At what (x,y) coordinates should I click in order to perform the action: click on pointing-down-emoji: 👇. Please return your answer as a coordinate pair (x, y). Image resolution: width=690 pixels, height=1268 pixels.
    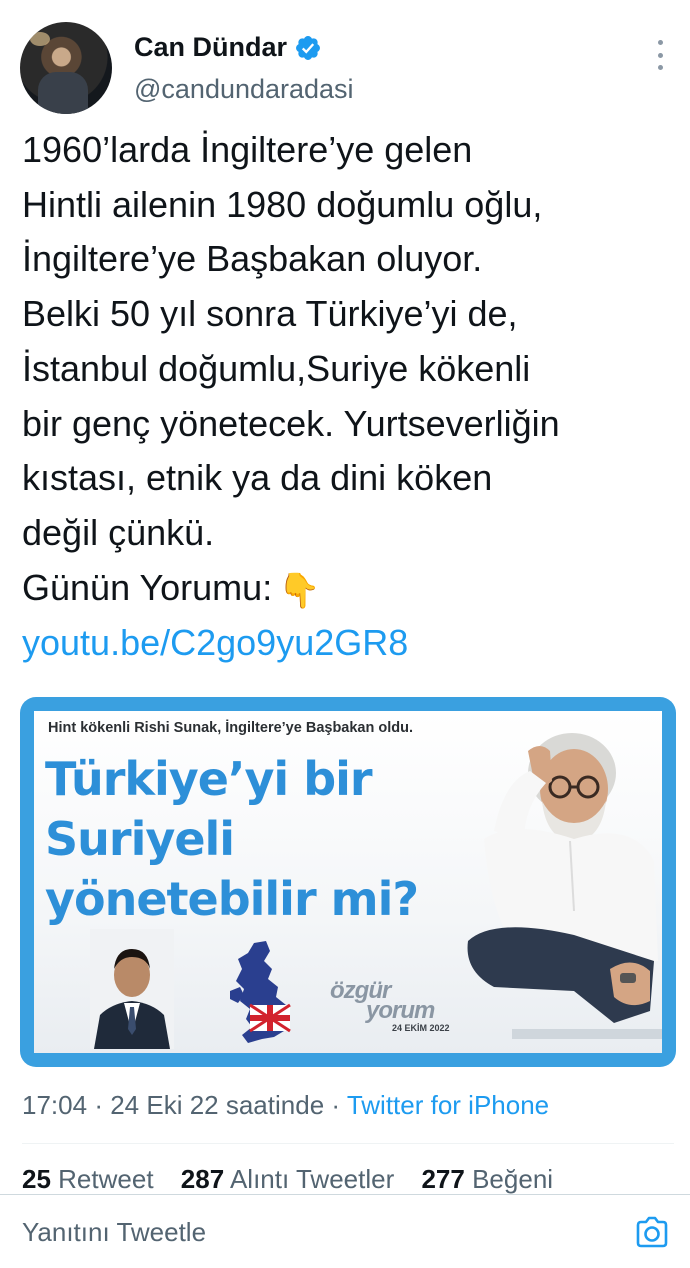
    Looking at the image, I should click on (299, 590).